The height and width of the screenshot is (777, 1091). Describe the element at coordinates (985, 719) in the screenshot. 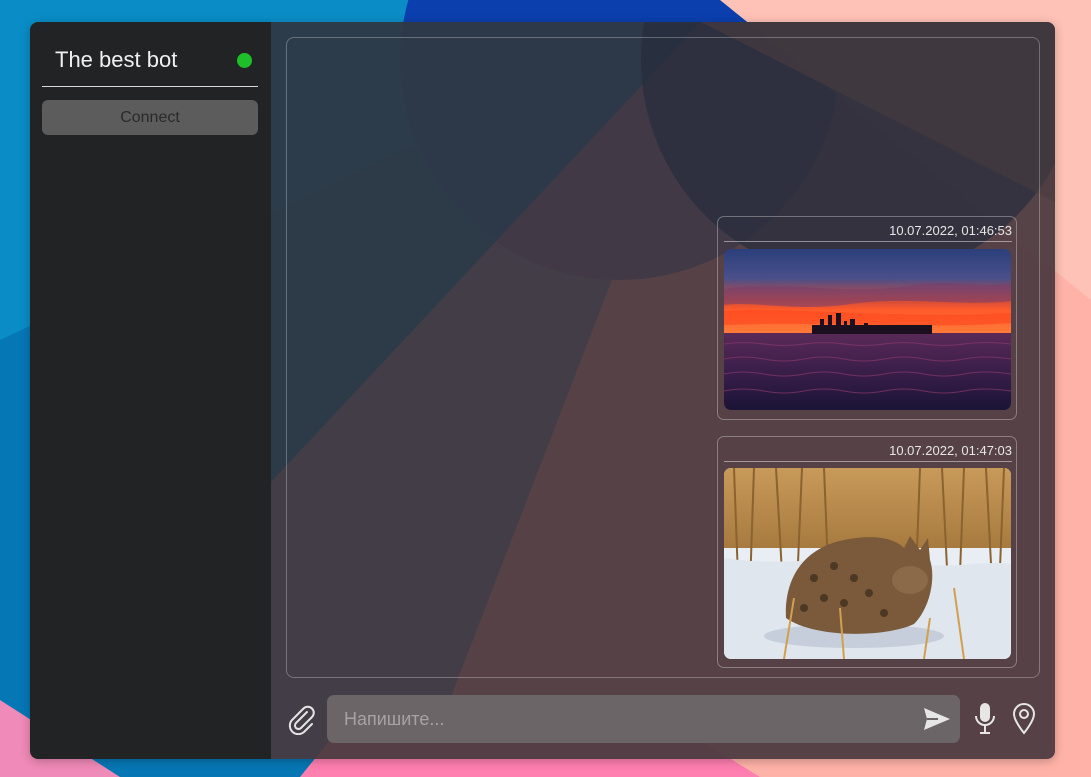

I see `microphone-icon` at that location.